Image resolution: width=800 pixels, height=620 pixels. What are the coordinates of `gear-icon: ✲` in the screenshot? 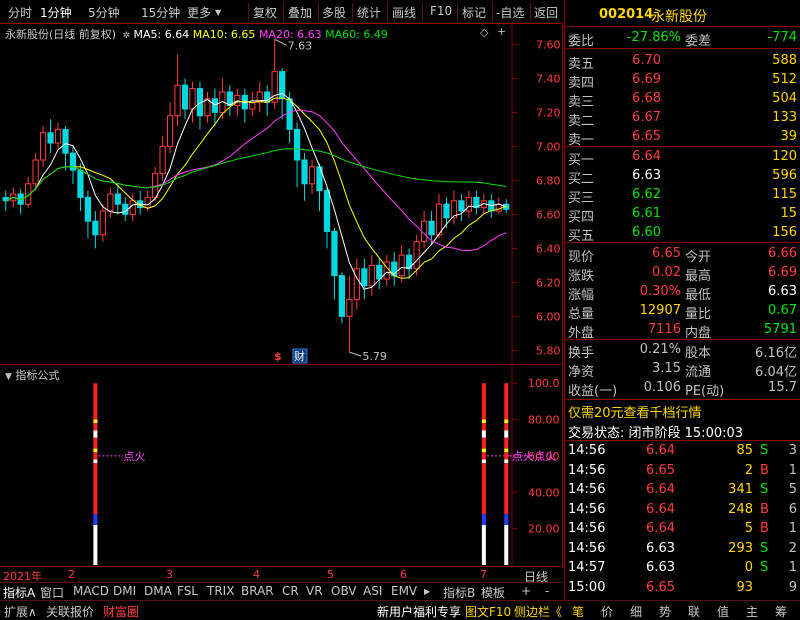 It's located at (125, 36).